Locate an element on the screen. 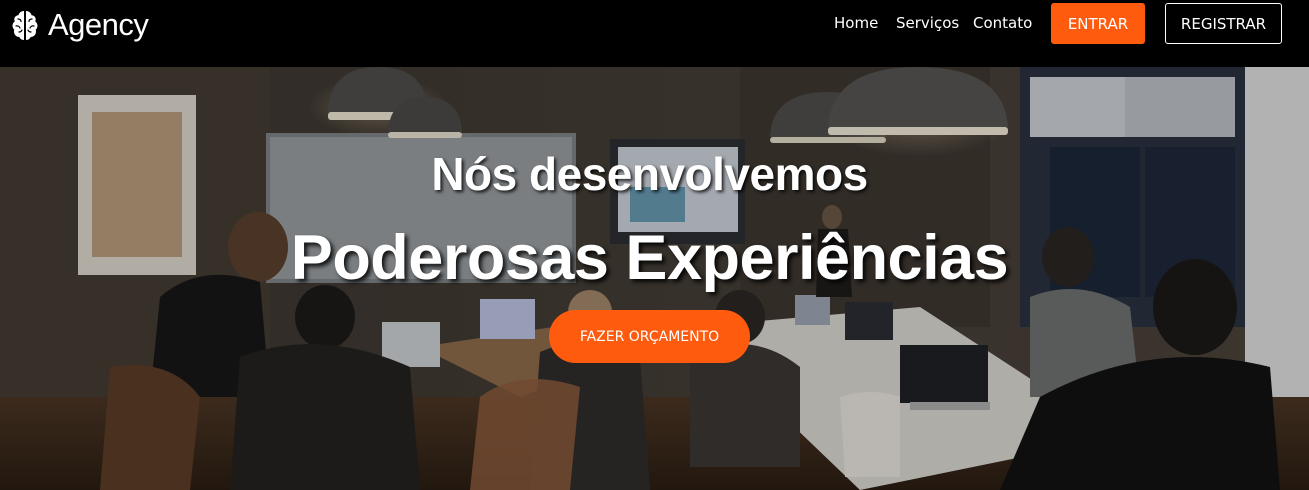 This screenshot has width=1309, height=490. login-button: ENTRAR is located at coordinates (1098, 23).